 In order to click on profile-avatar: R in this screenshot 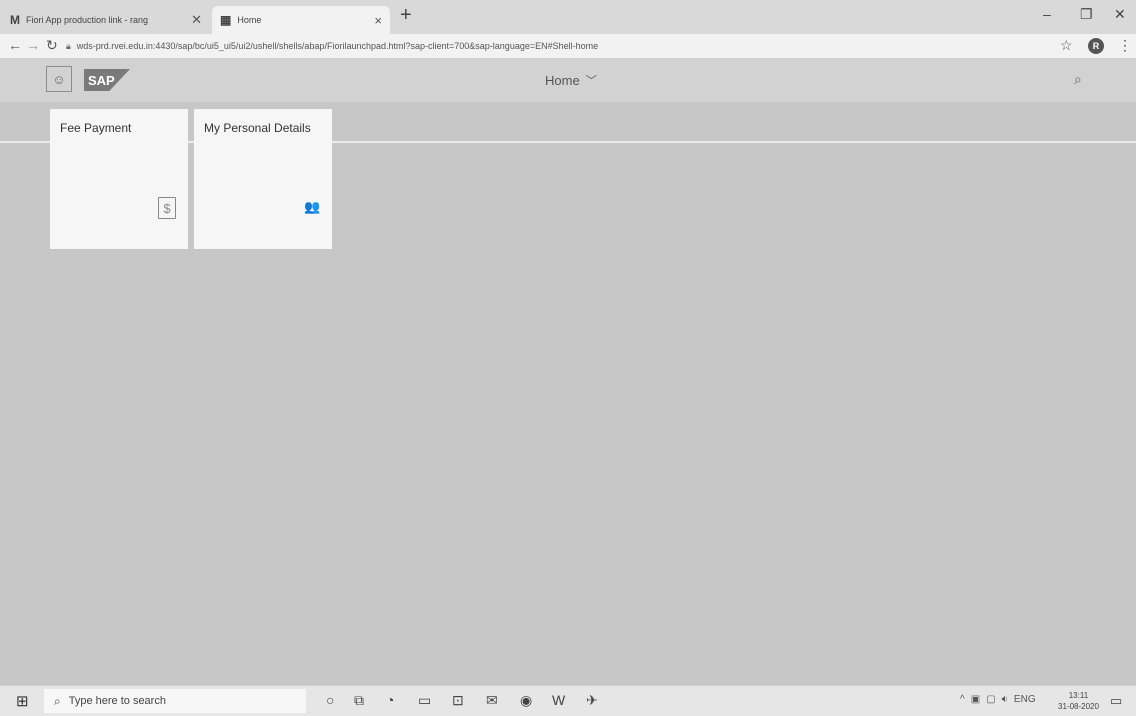, I will do `click(1096, 46)`.